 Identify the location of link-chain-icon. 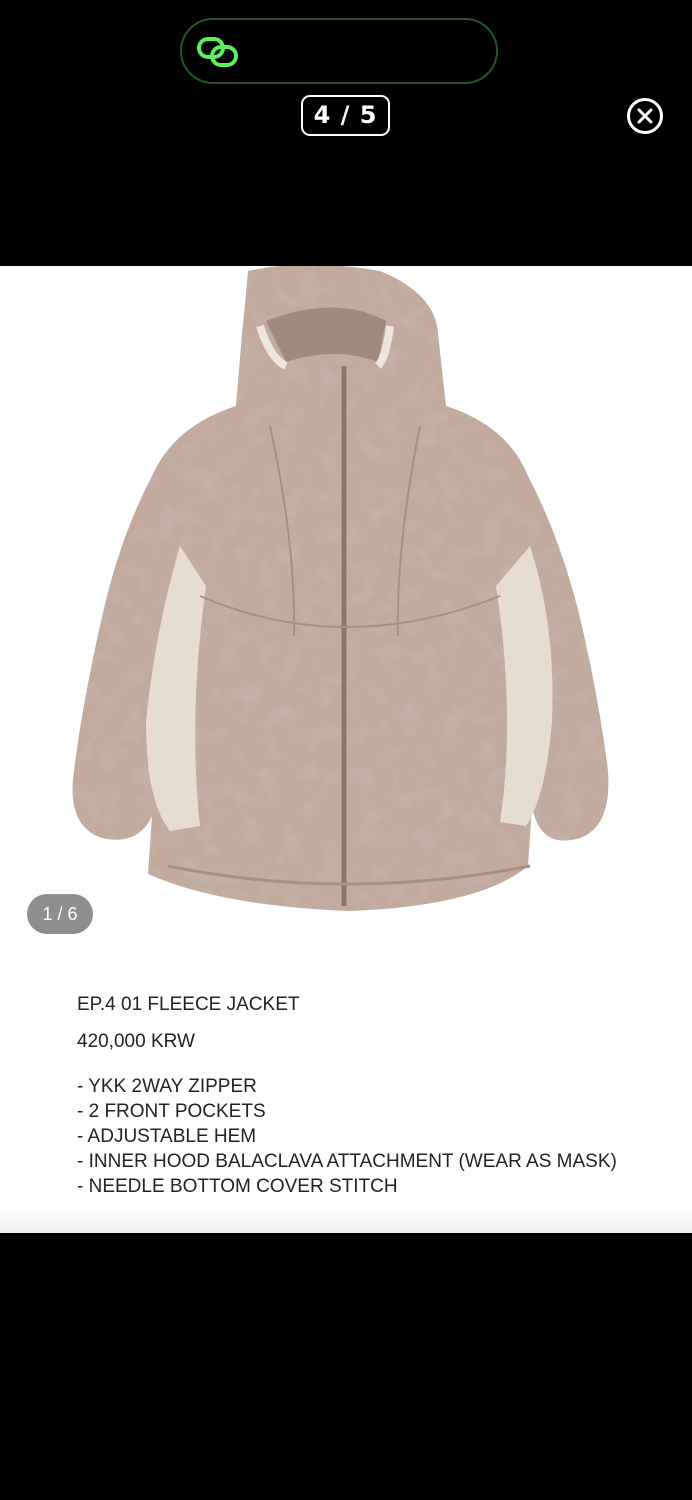
(218, 52).